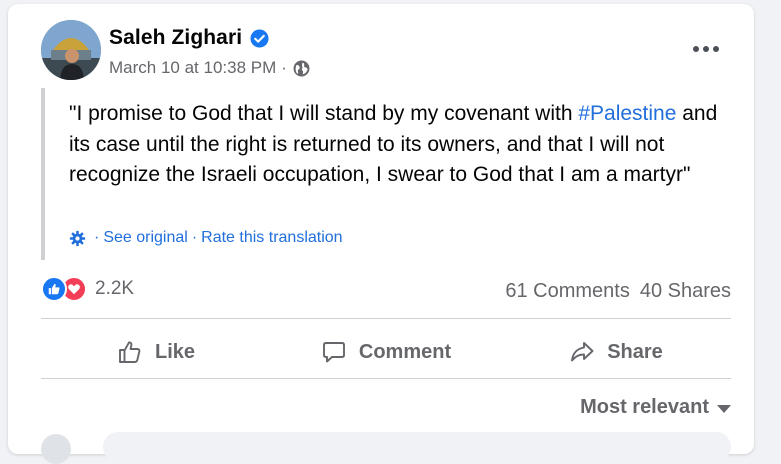 This screenshot has width=781, height=464. I want to click on like-button: Like, so click(156, 352).